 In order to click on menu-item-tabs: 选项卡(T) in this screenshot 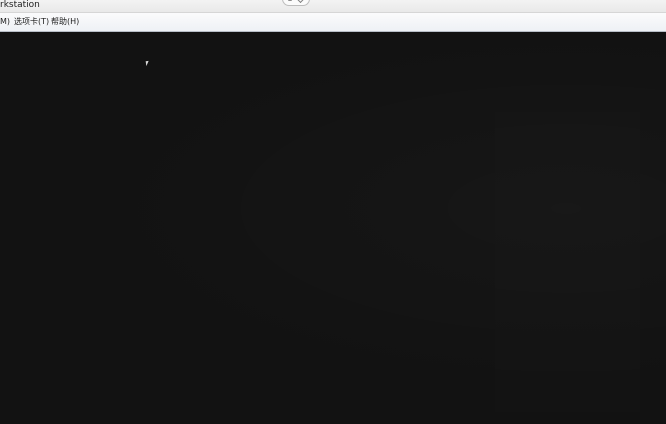, I will do `click(31, 22)`.